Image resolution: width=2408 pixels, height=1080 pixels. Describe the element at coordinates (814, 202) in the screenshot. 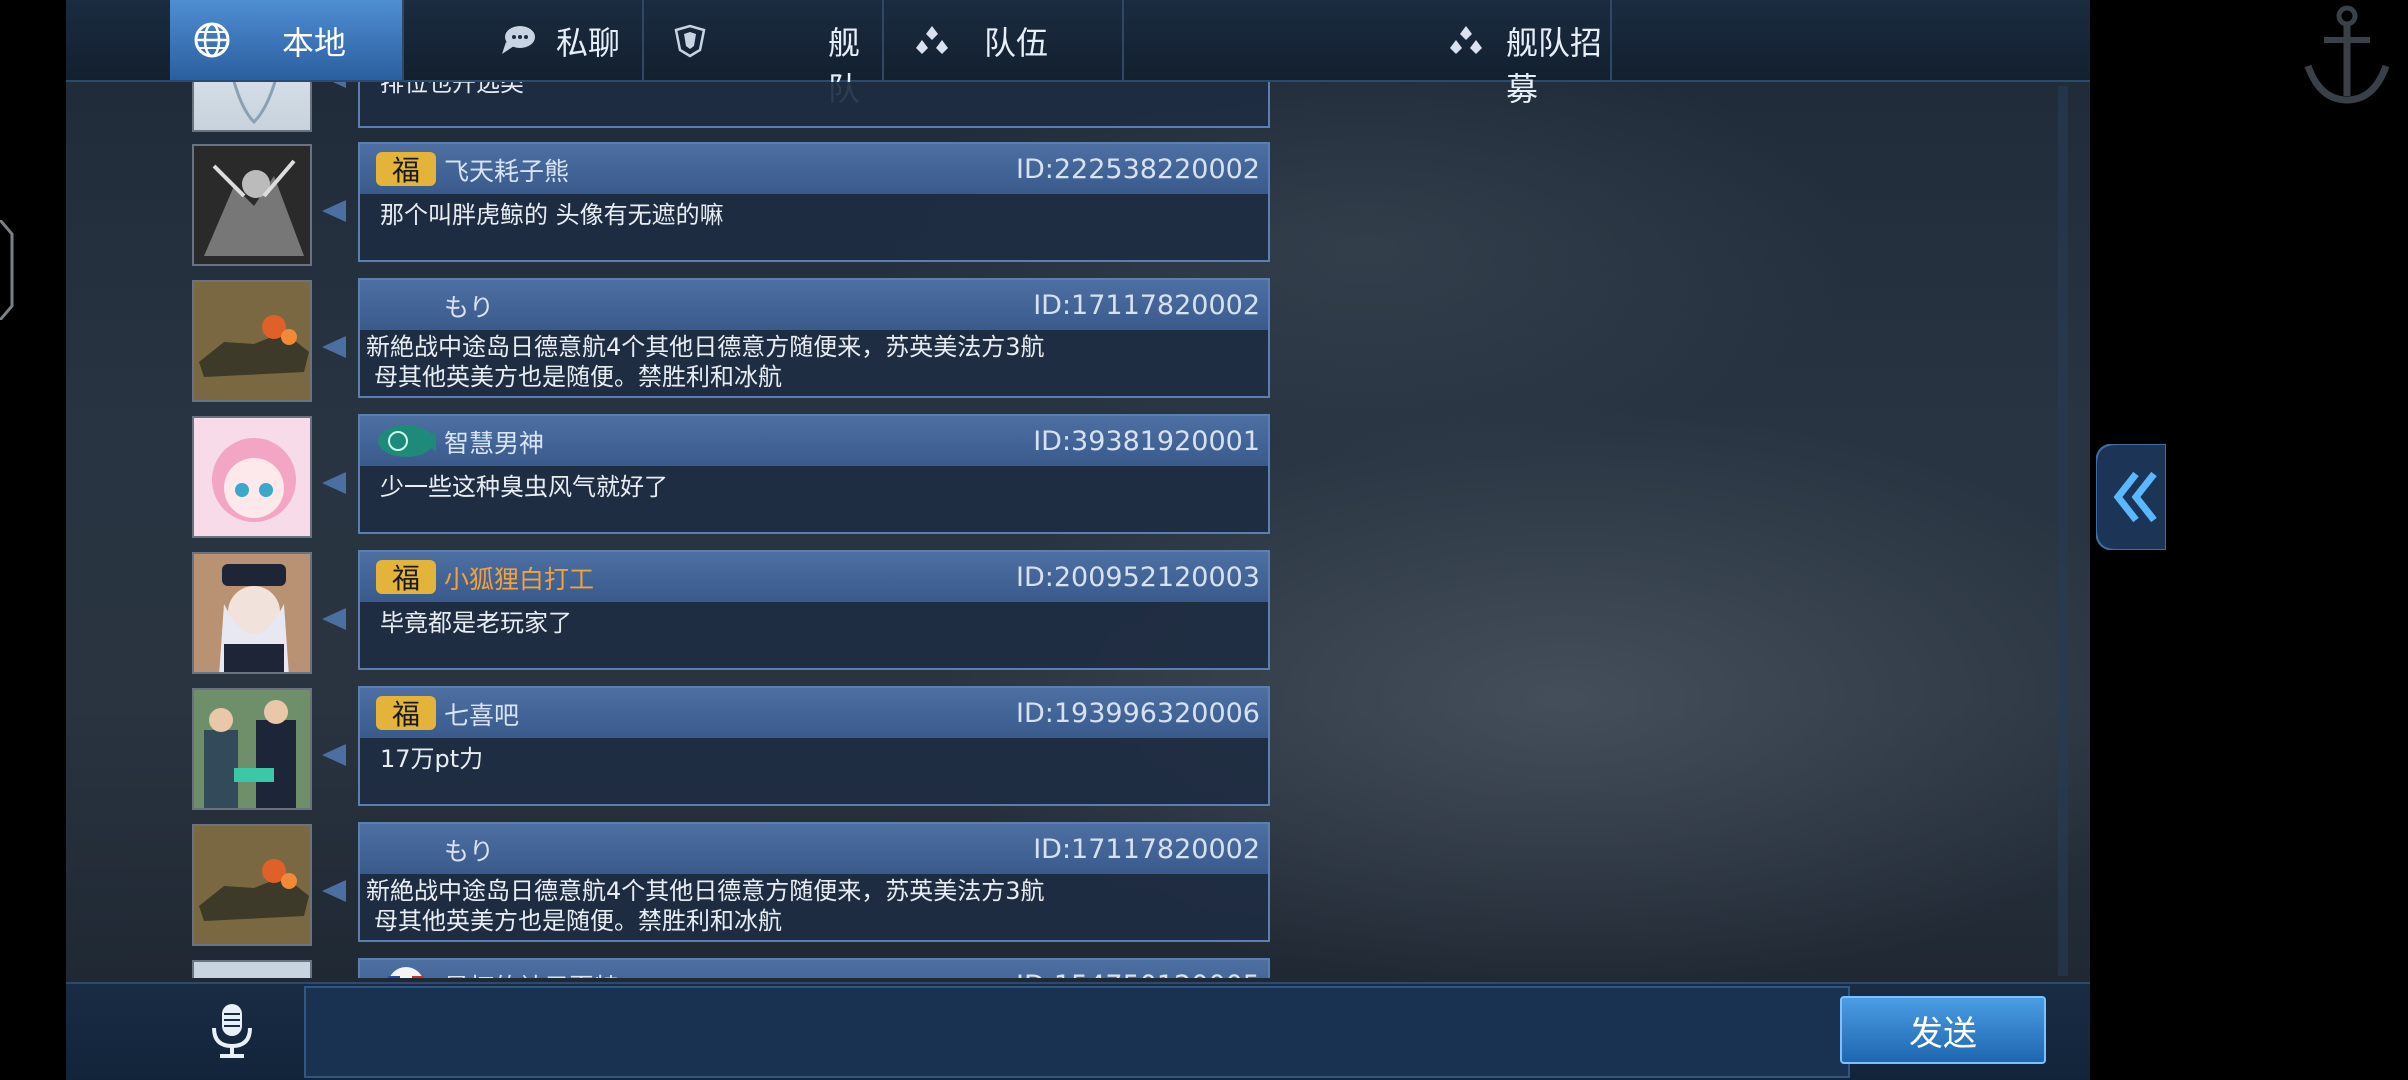

I see `message-bubble: 福 飞天耗子熊 ID:222538220002 那个叫胖虎鲸的 头像有无遮的嘛` at that location.